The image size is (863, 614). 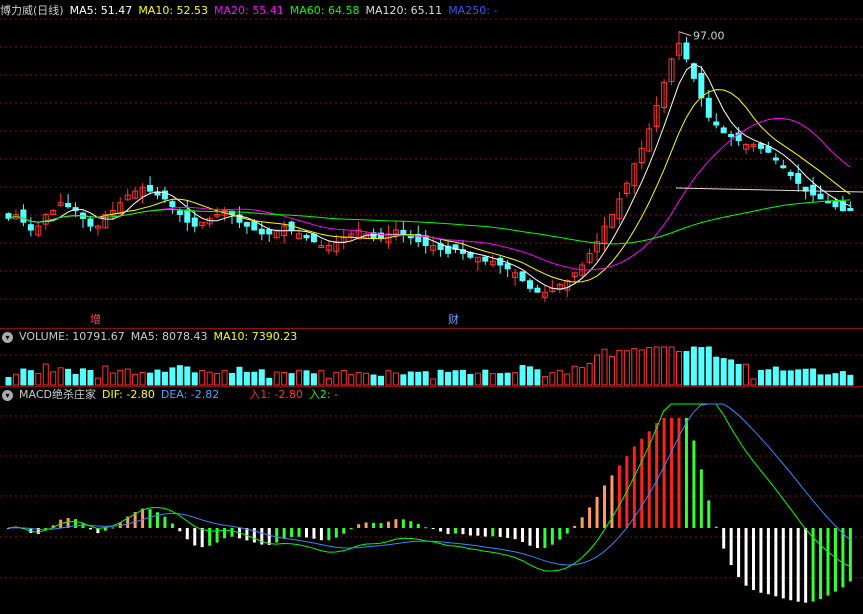 I want to click on macd-in2: 入2: -, so click(x=323, y=394).